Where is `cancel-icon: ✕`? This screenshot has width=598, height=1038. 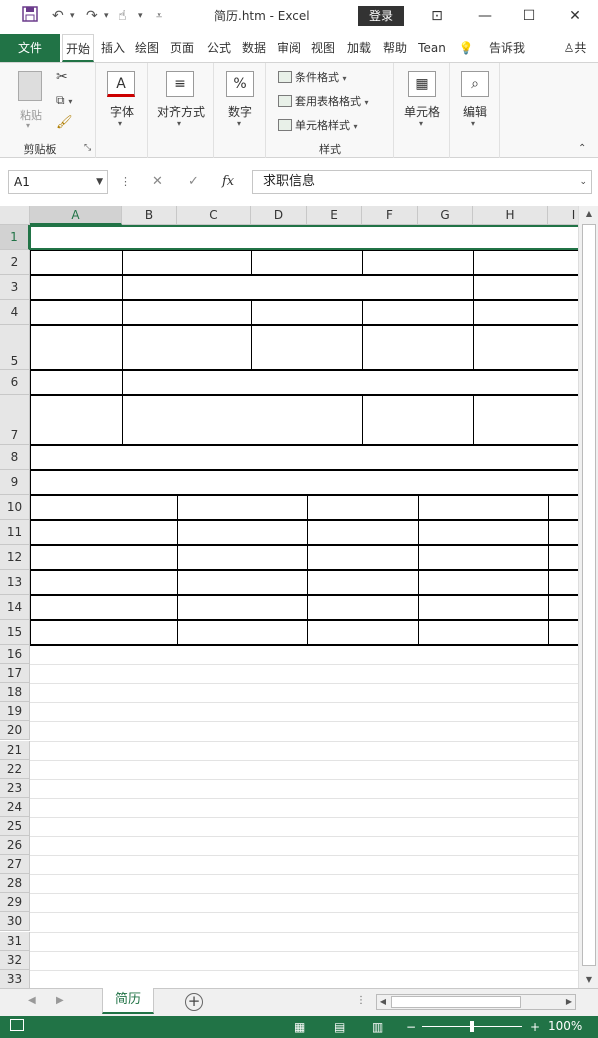 cancel-icon: ✕ is located at coordinates (157, 182).